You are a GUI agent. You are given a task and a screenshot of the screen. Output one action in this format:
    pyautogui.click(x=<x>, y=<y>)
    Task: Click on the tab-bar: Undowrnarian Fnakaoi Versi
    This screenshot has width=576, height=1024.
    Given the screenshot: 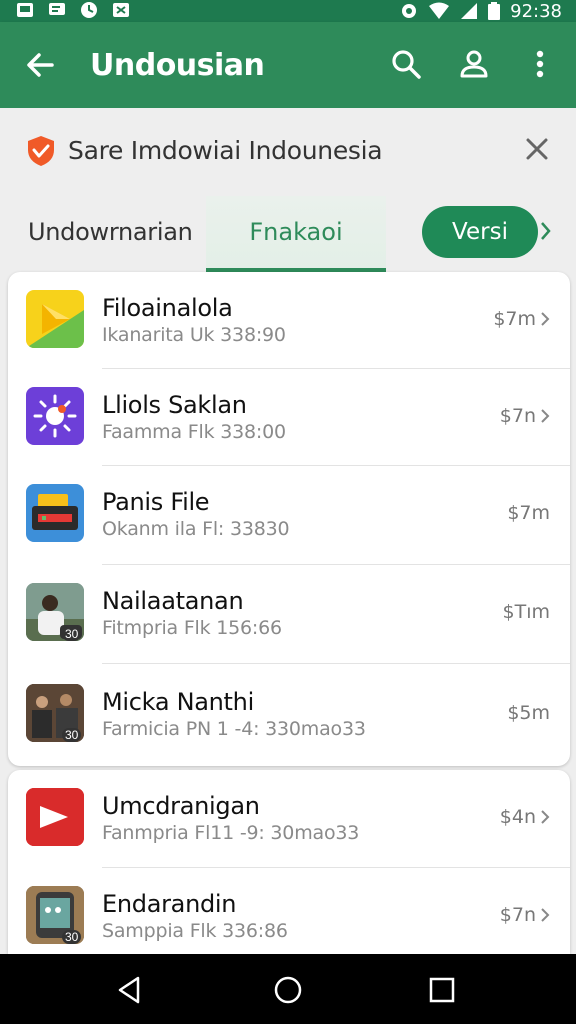 What is the action you would take?
    pyautogui.click(x=288, y=234)
    